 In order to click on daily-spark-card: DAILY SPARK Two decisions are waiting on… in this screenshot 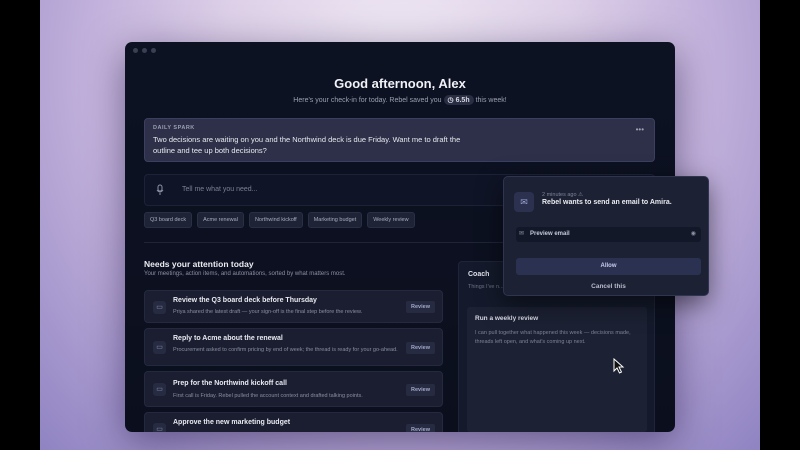, I will do `click(399, 140)`.